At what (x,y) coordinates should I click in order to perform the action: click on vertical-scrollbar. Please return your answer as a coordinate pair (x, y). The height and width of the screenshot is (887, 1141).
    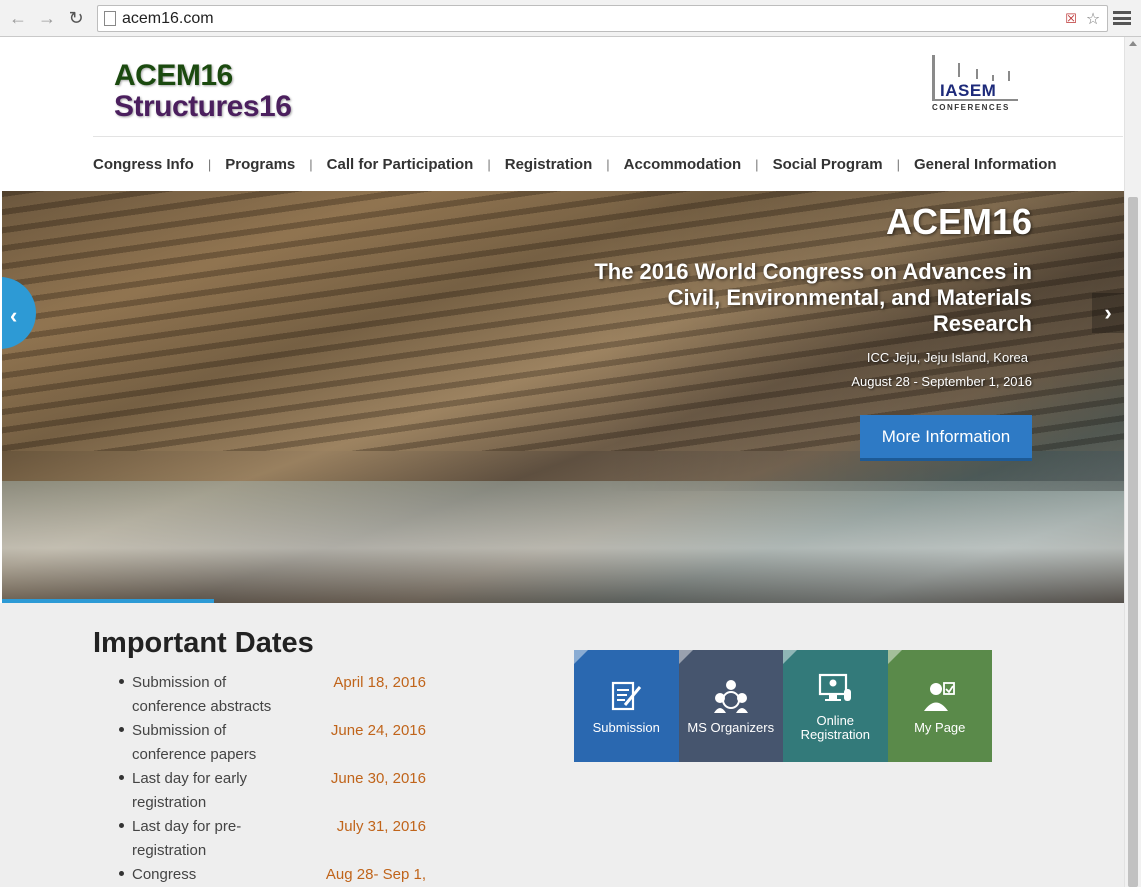
    Looking at the image, I should click on (1132, 462).